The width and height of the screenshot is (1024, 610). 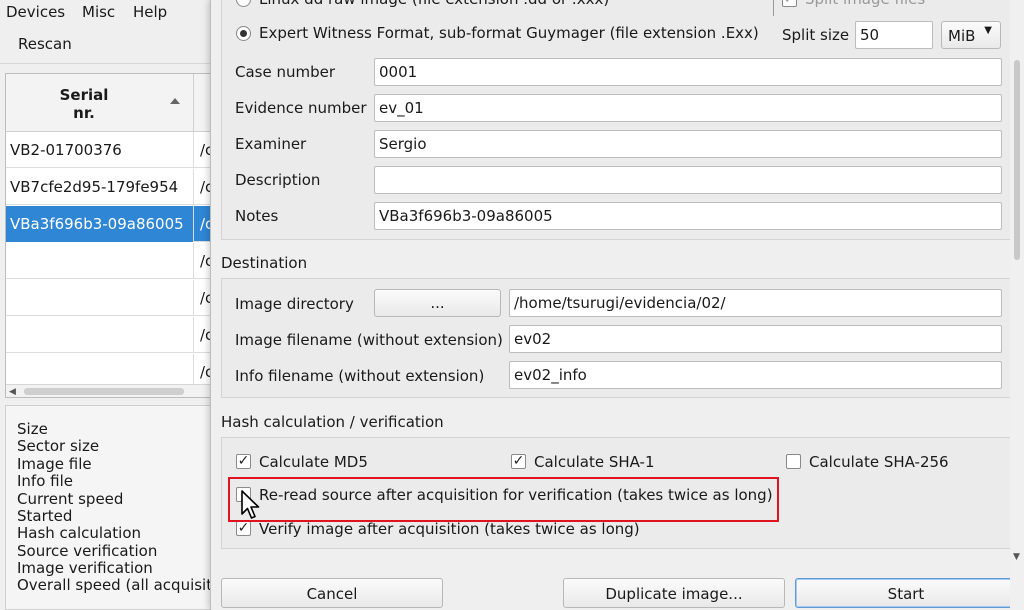 What do you see at coordinates (285, 72) in the screenshot?
I see `case-number-label: Case number` at bounding box center [285, 72].